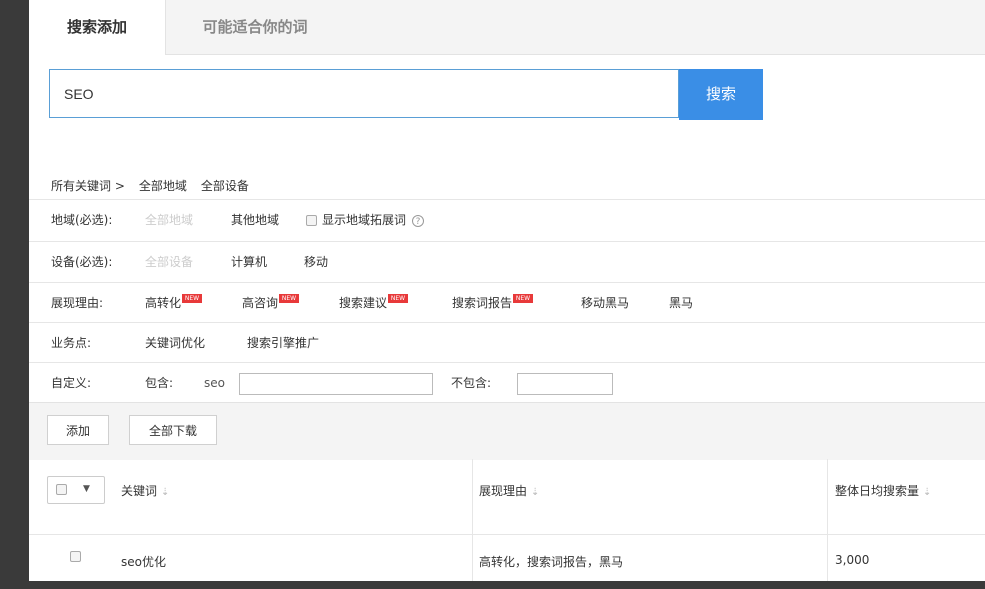 The width and height of the screenshot is (985, 589). Describe the element at coordinates (681, 303) in the screenshot. I see `filter-reason-darkhorse: 黑马` at that location.